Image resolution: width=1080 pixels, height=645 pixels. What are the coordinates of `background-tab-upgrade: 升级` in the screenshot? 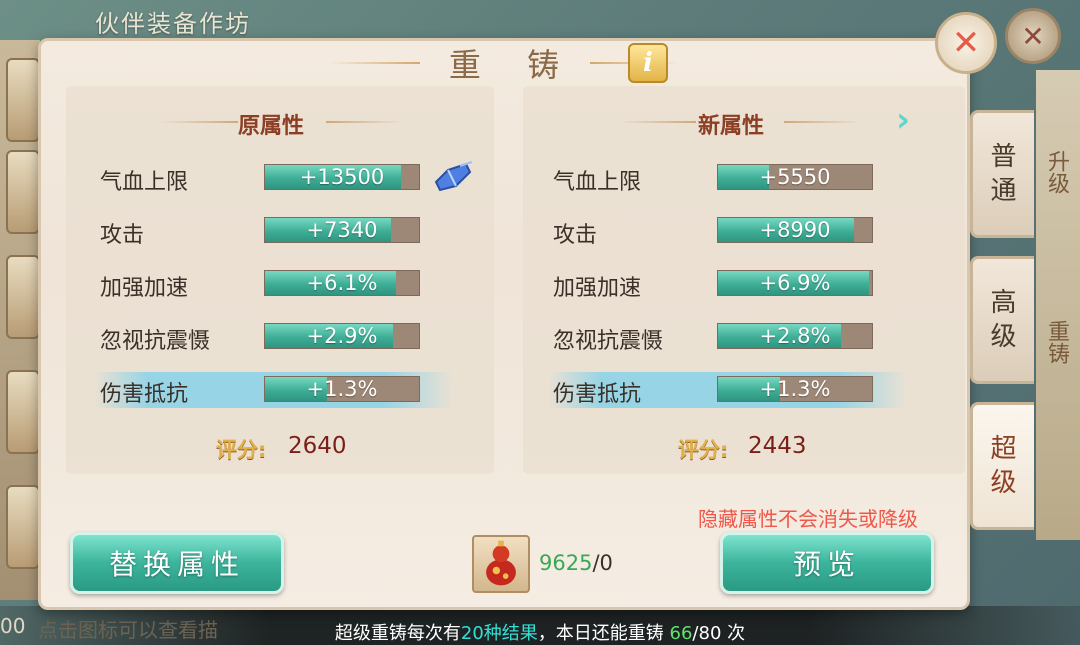 It's located at (1056, 172).